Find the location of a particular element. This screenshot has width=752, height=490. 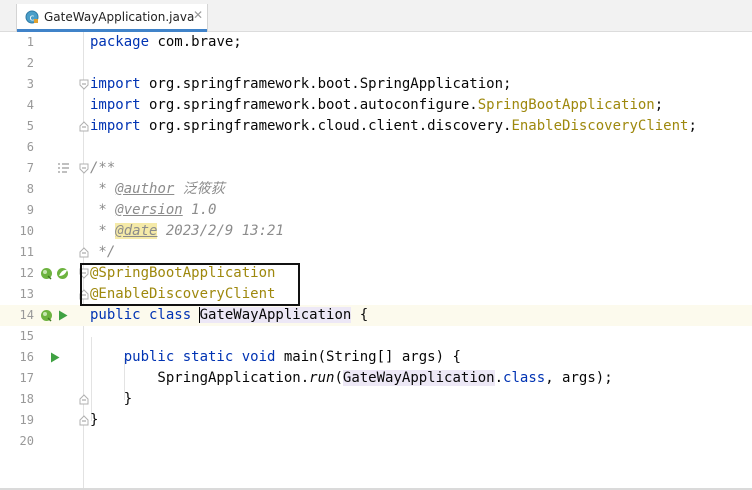

line-number: 12 is located at coordinates (26, 273).